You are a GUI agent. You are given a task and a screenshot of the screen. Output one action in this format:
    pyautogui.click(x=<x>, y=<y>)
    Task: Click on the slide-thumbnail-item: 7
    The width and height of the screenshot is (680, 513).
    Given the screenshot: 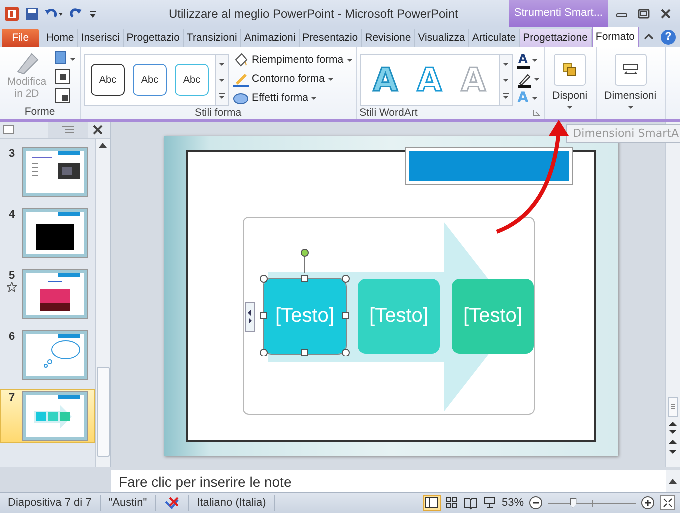 What is the action you would take?
    pyautogui.click(x=47, y=416)
    